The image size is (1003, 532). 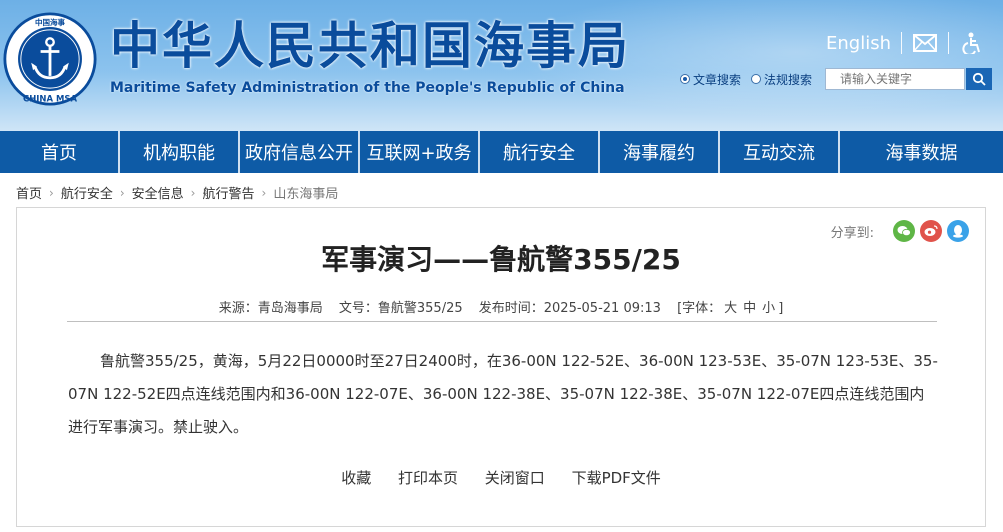 I want to click on breadcrumb: 首页 › 航行安全 › 安全信息 › 航行警告 › 山东海事局, so click(x=177, y=193).